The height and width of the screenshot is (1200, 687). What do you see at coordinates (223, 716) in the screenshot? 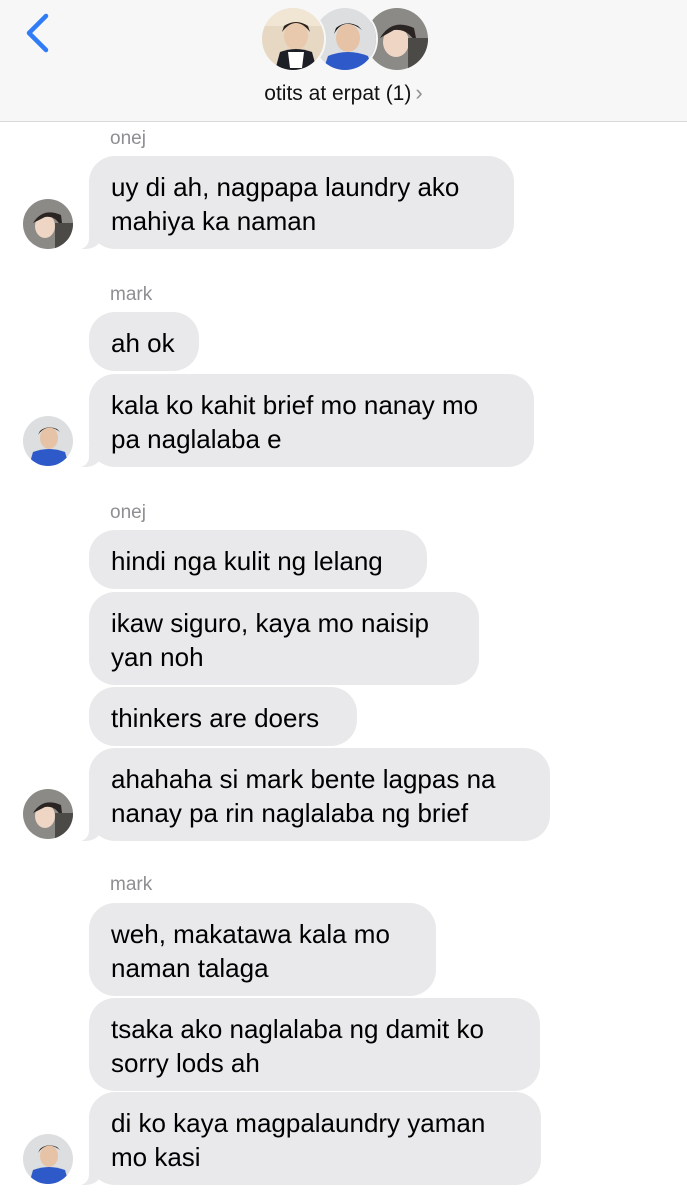
I see `message-bubble: thinkers are doers` at bounding box center [223, 716].